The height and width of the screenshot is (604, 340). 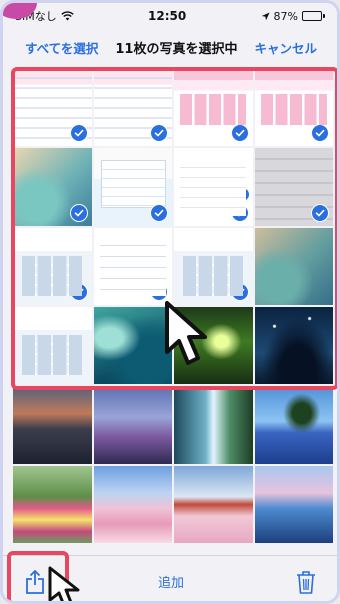 What do you see at coordinates (285, 47) in the screenshot?
I see `cancel-button: キャンセル` at bounding box center [285, 47].